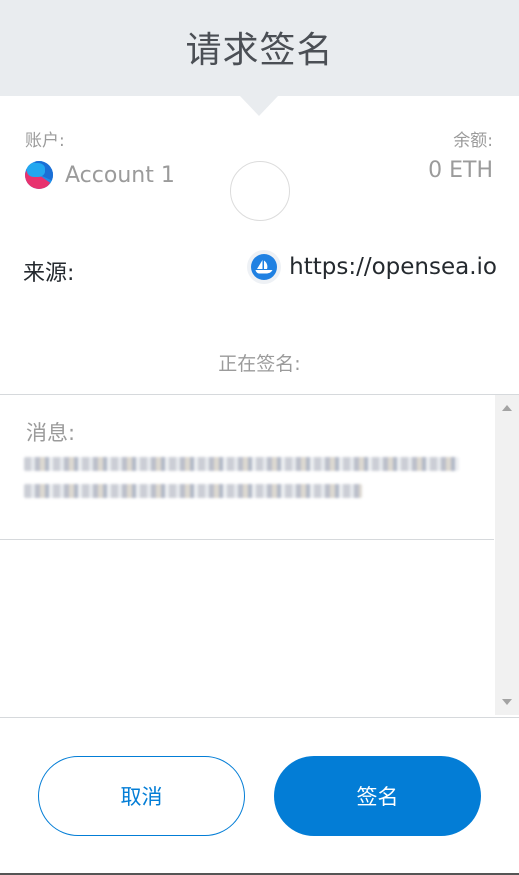 The image size is (519, 875). Describe the element at coordinates (507, 408) in the screenshot. I see `scroll-up-arrow-icon` at that location.